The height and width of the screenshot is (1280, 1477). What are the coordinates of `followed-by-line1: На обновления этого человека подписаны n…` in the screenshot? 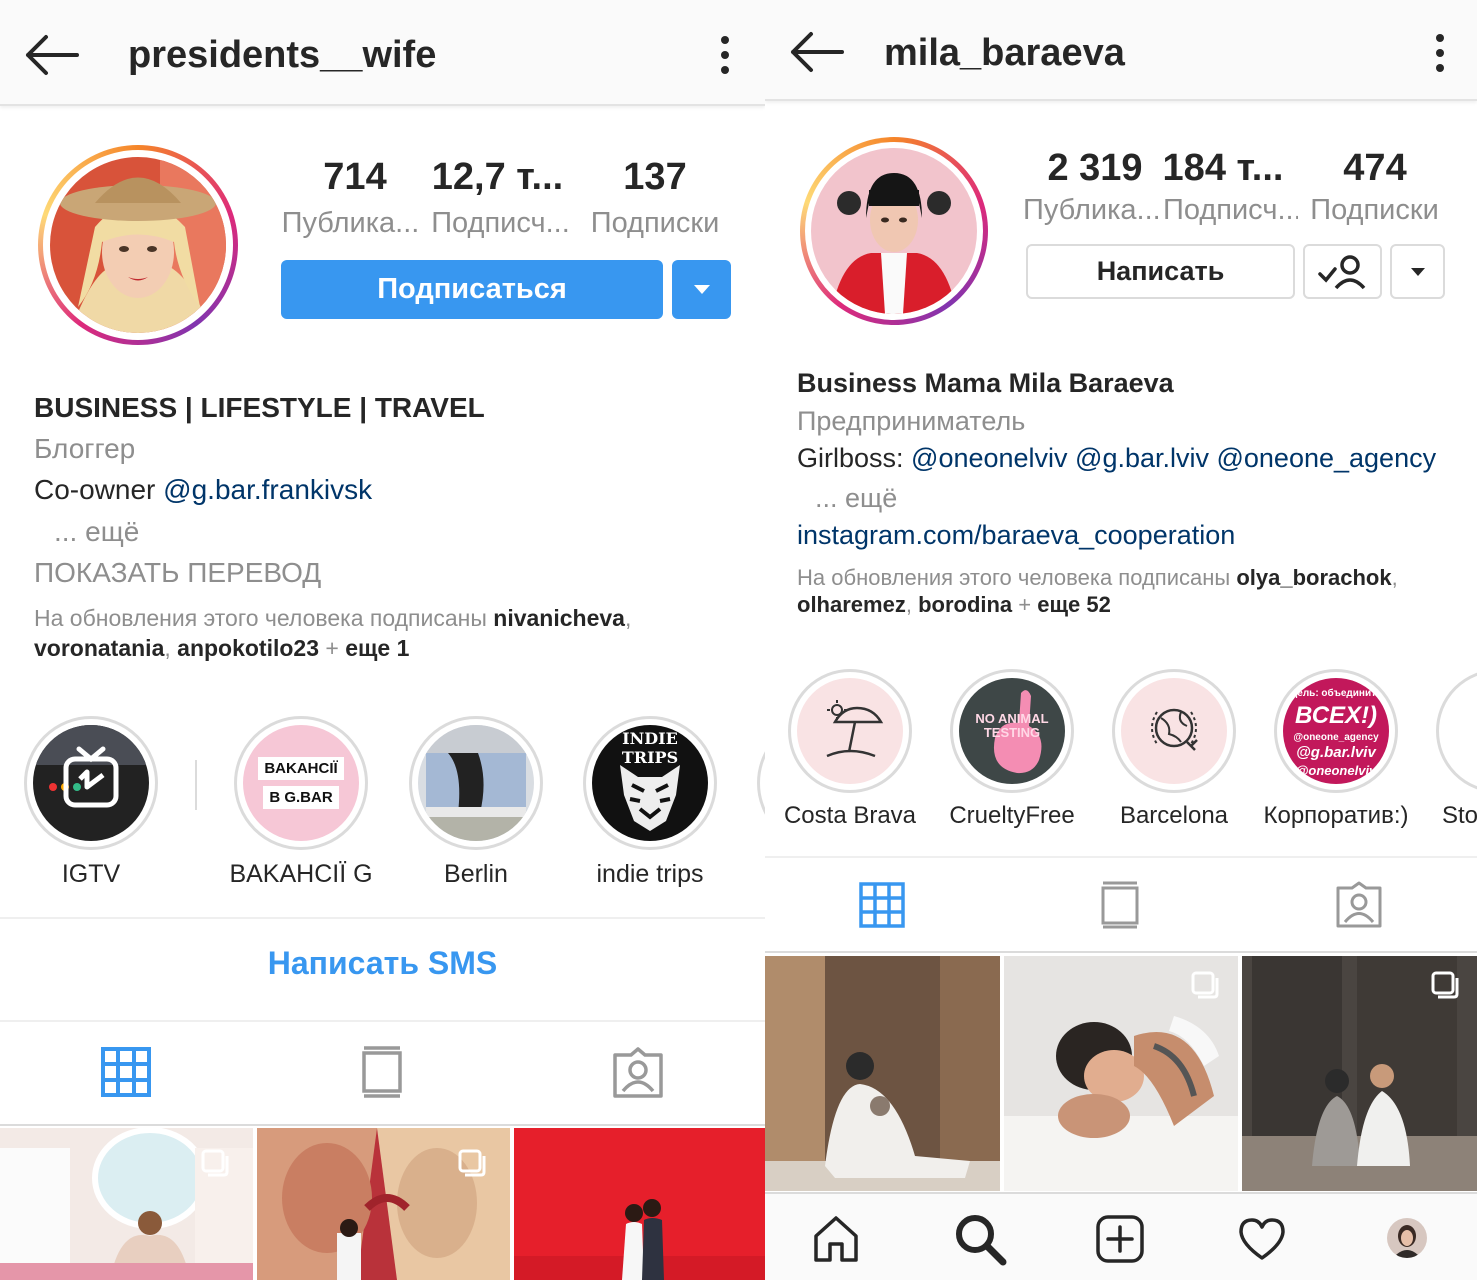 It's located at (332, 618).